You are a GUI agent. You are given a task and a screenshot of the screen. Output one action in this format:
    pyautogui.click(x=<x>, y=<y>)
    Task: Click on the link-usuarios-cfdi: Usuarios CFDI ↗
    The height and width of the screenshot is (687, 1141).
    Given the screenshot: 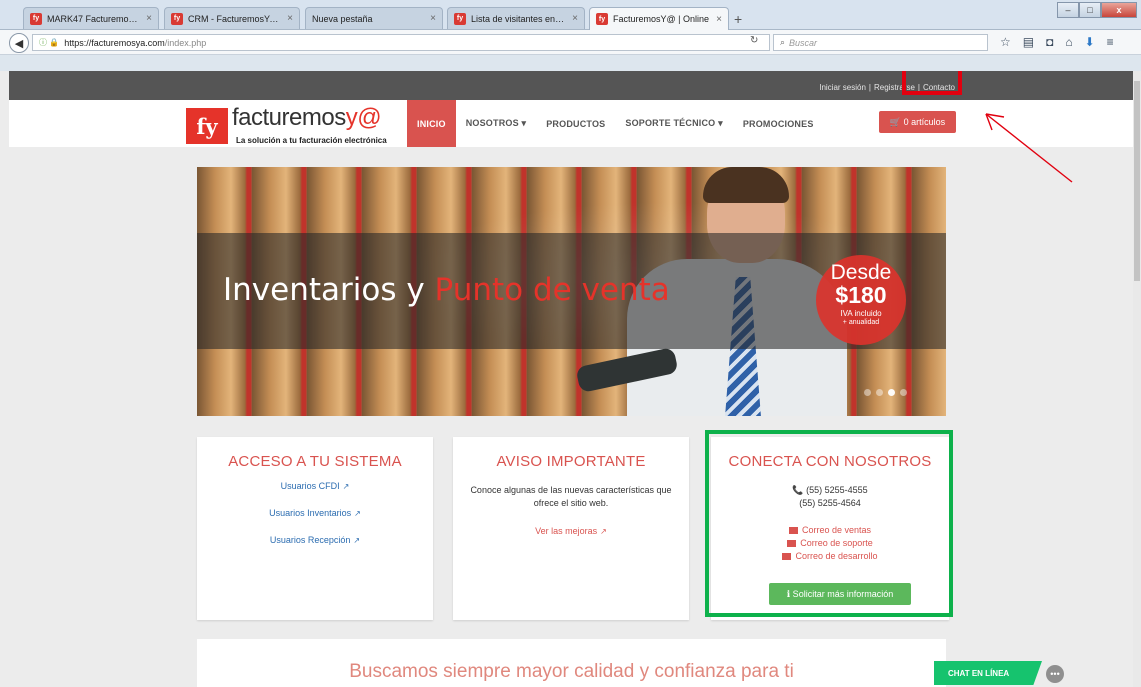 What is the action you would take?
    pyautogui.click(x=315, y=486)
    